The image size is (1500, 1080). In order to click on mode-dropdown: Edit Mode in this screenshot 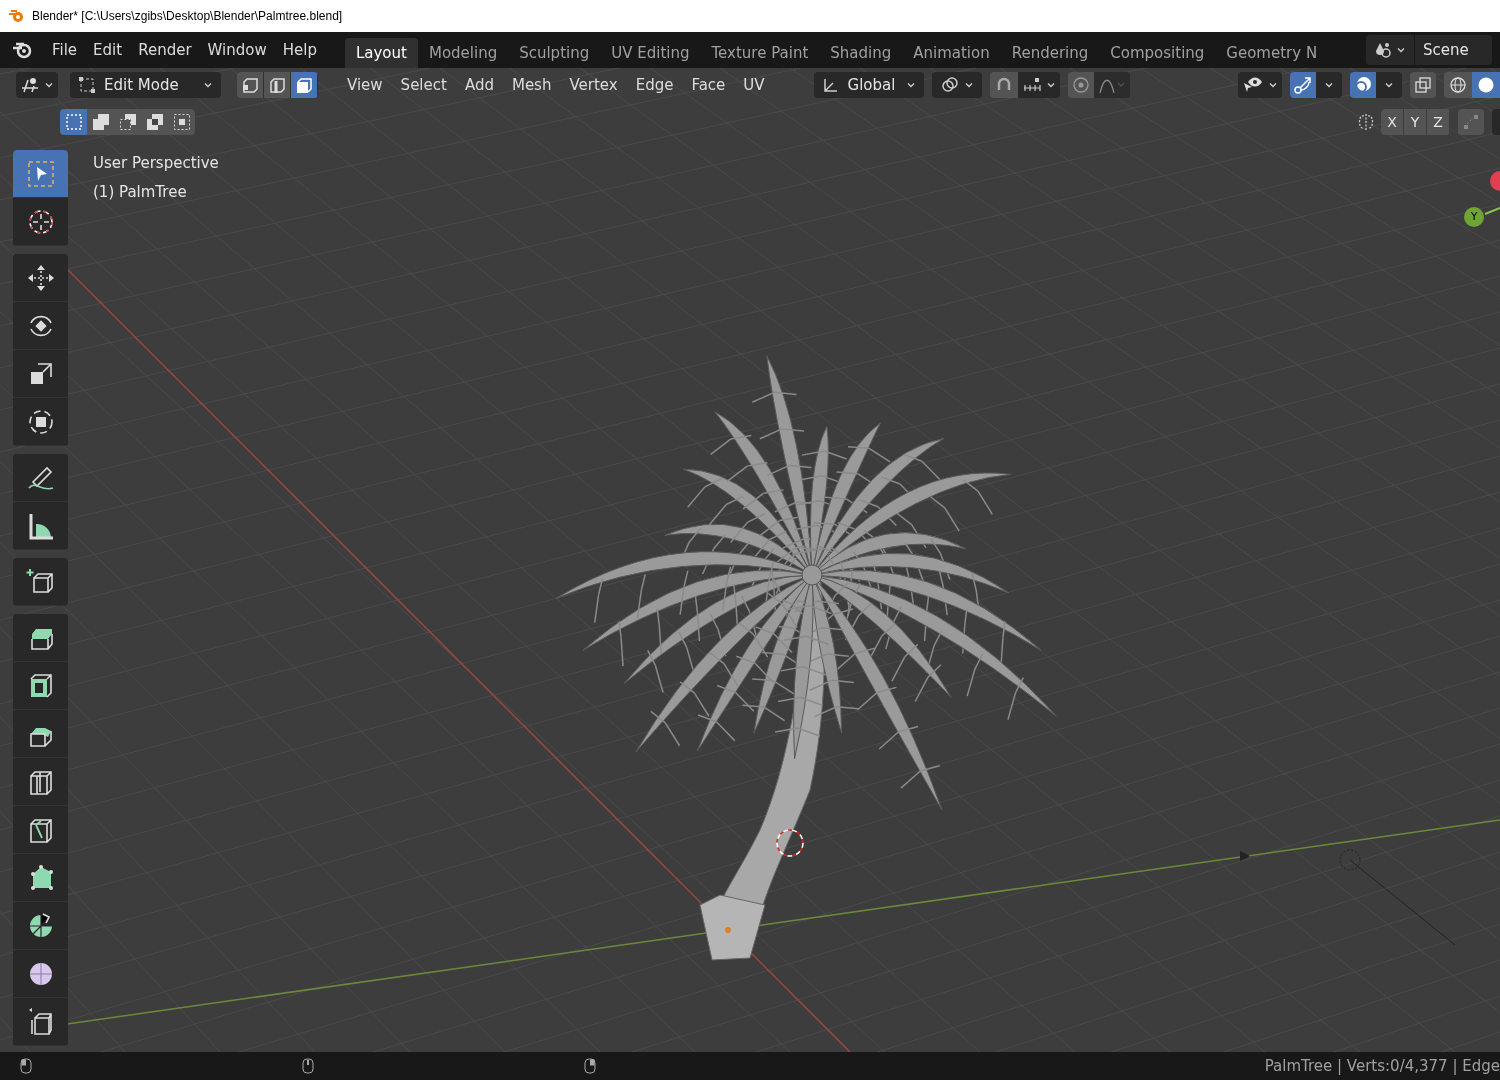, I will do `click(145, 85)`.